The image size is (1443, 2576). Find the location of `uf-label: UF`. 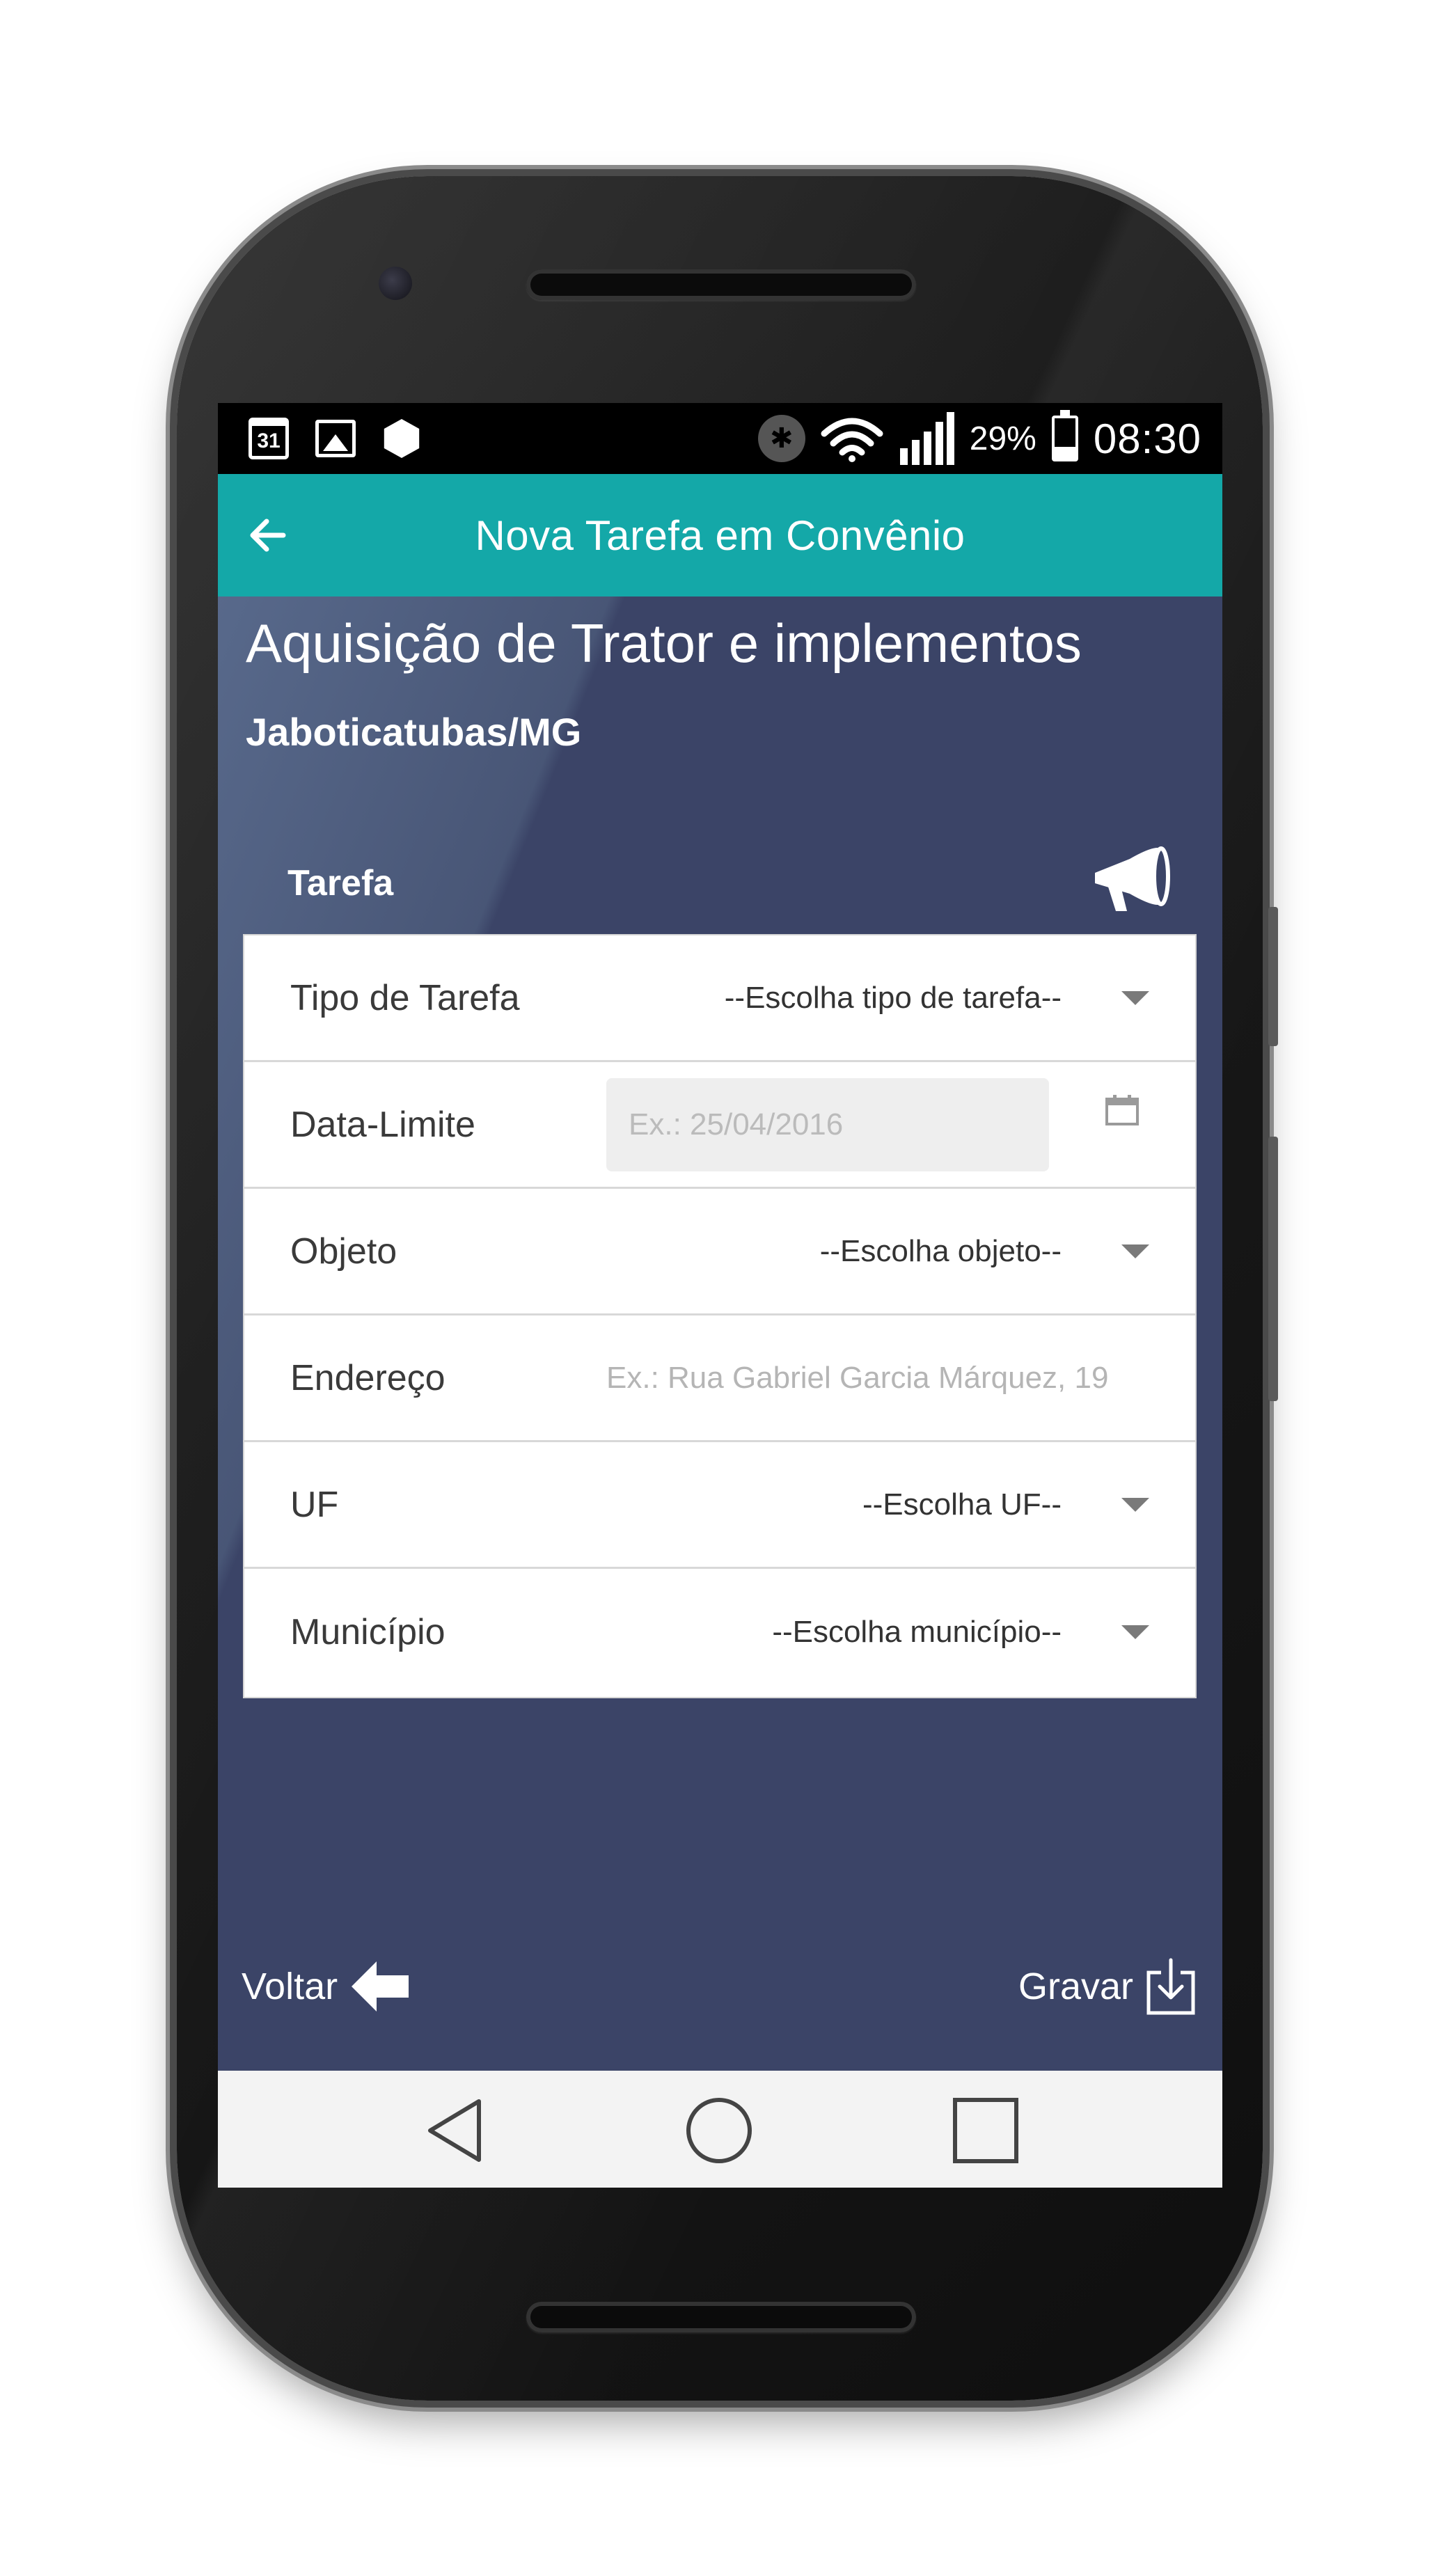

uf-label: UF is located at coordinates (314, 1504).